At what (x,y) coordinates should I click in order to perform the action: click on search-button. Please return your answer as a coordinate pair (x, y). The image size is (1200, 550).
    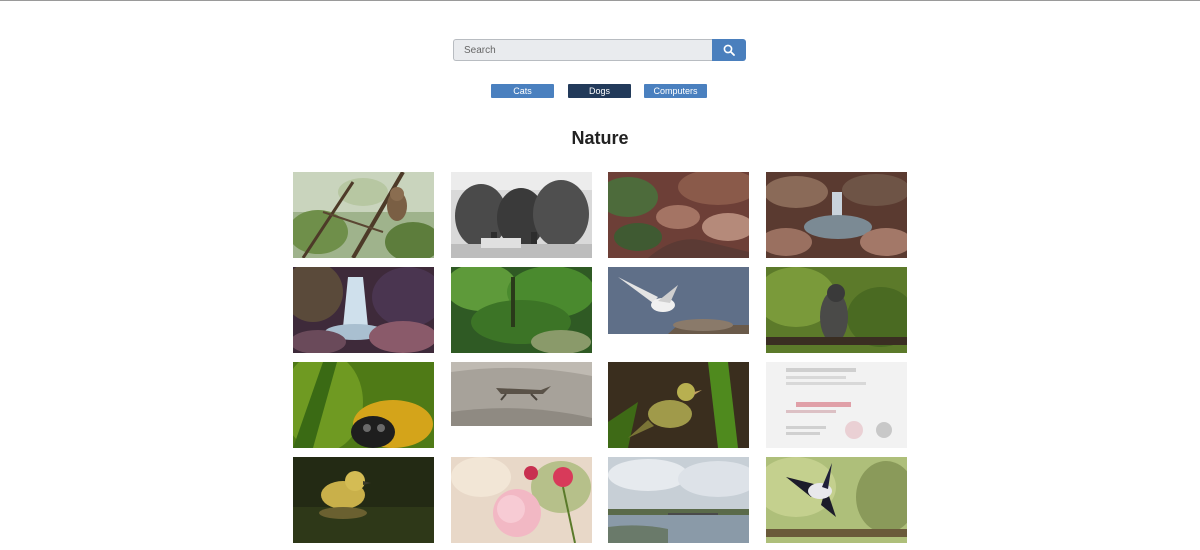
    Looking at the image, I should click on (729, 50).